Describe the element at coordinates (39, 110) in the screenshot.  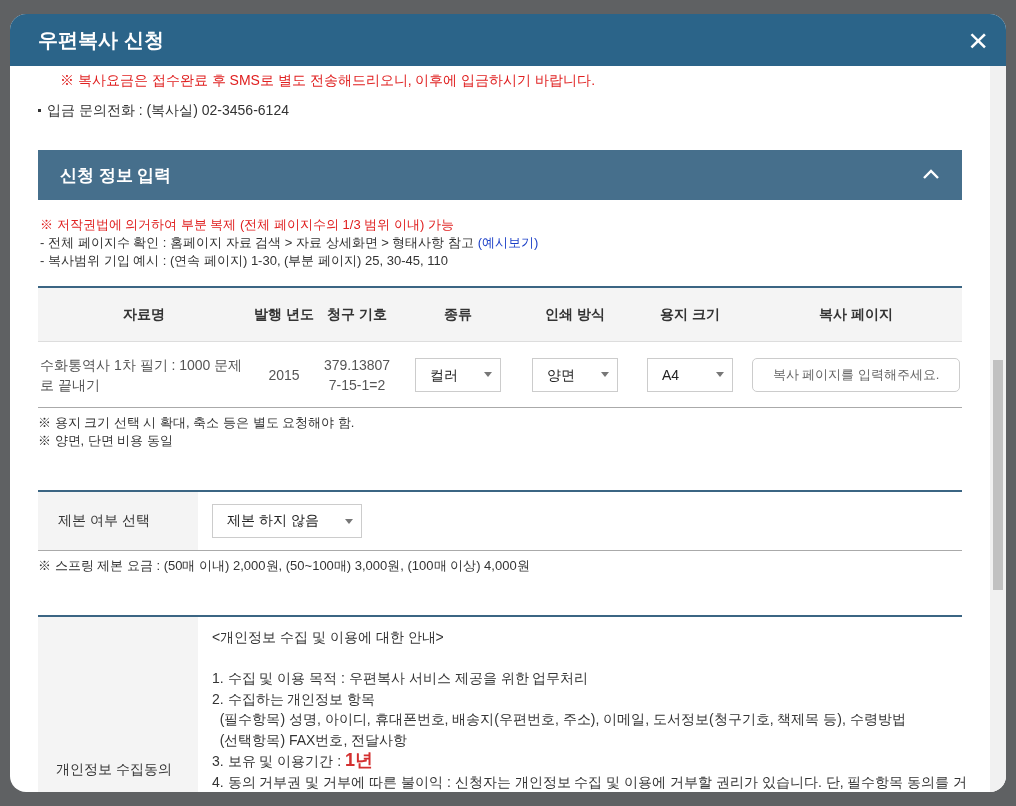
I see `bullet-icon` at that location.